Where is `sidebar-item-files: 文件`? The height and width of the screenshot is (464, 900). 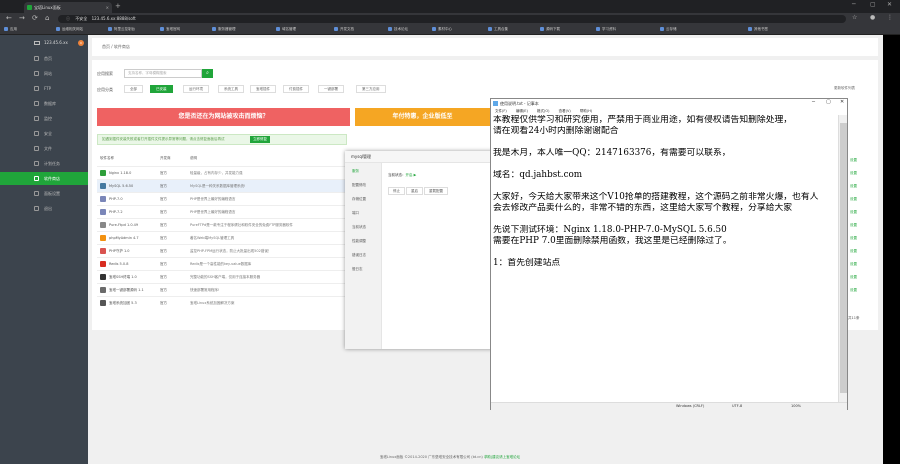 sidebar-item-files: 文件 is located at coordinates (44, 148).